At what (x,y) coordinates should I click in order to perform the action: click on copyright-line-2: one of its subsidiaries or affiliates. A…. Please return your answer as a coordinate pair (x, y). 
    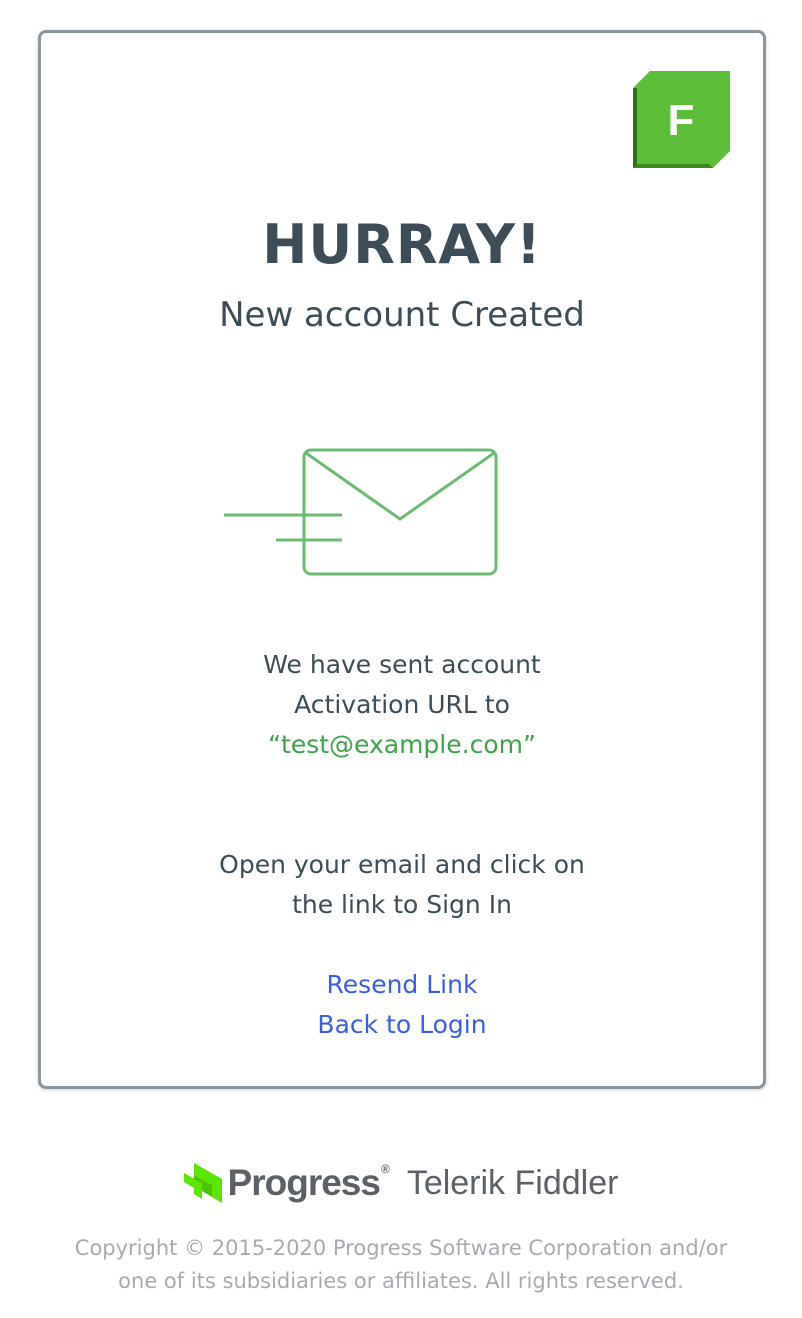
    Looking at the image, I should click on (401, 1281).